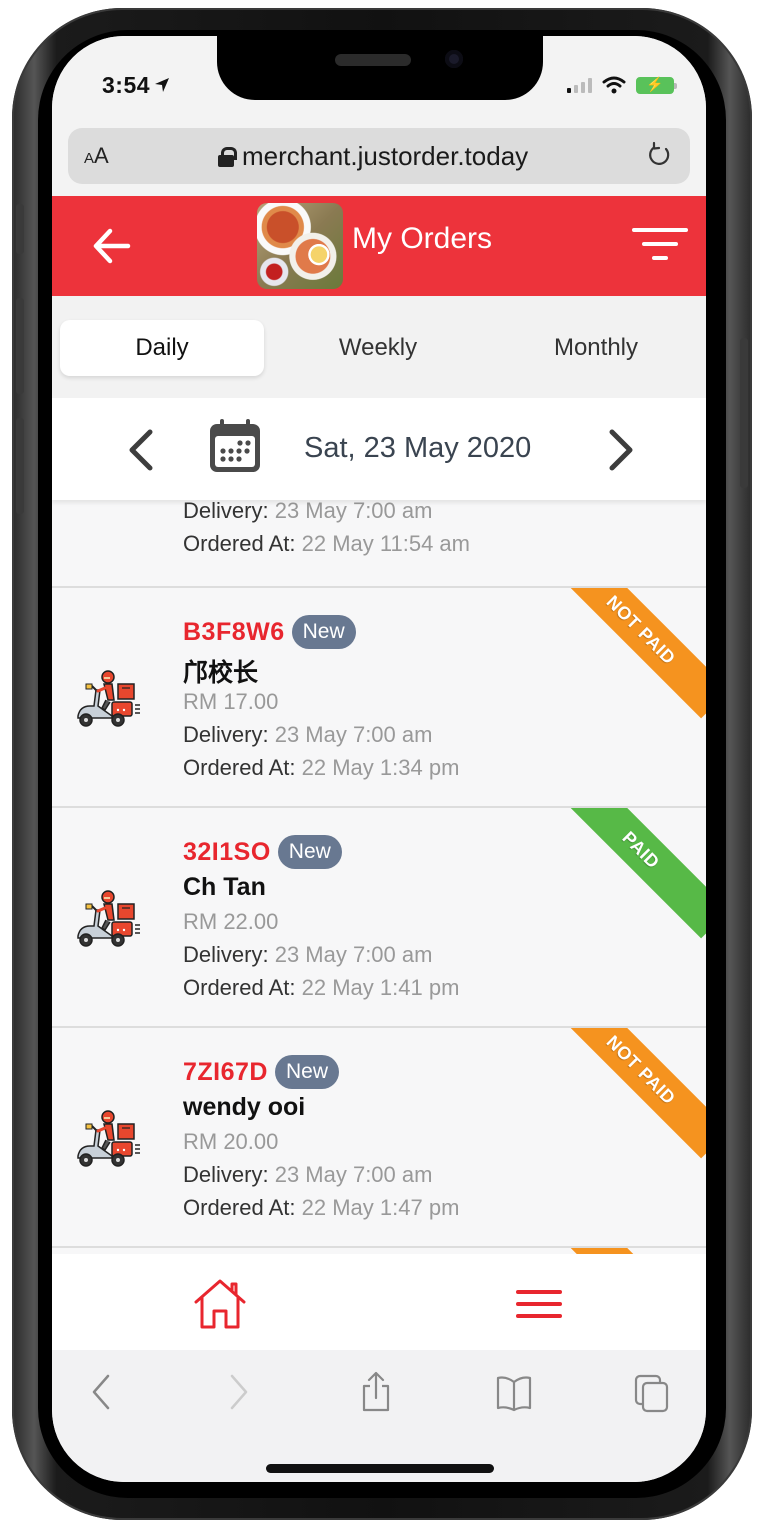 The height and width of the screenshot is (1536, 768). Describe the element at coordinates (234, 631) in the screenshot. I see `order-code: B3F8W6` at that location.